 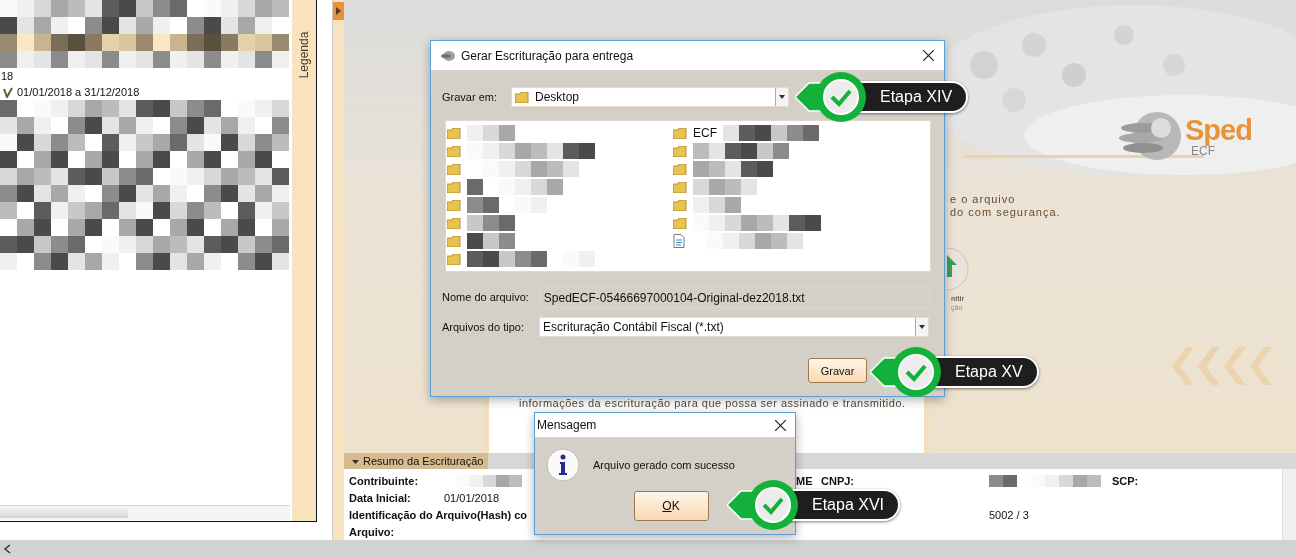 What do you see at coordinates (679, 241) in the screenshot?
I see `document-icon` at bounding box center [679, 241].